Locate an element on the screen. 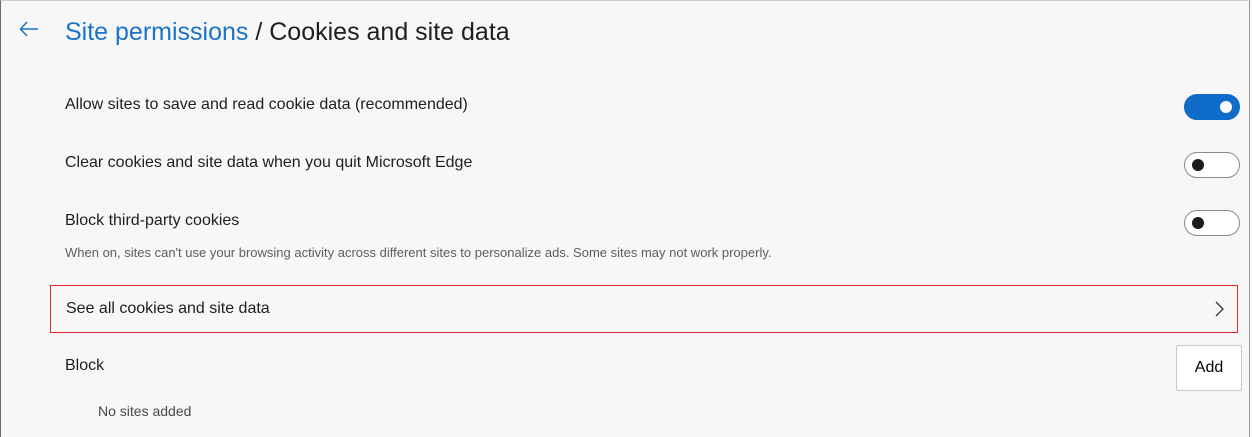 The height and width of the screenshot is (437, 1252). clear-on-exit-toggle is located at coordinates (1212, 165).